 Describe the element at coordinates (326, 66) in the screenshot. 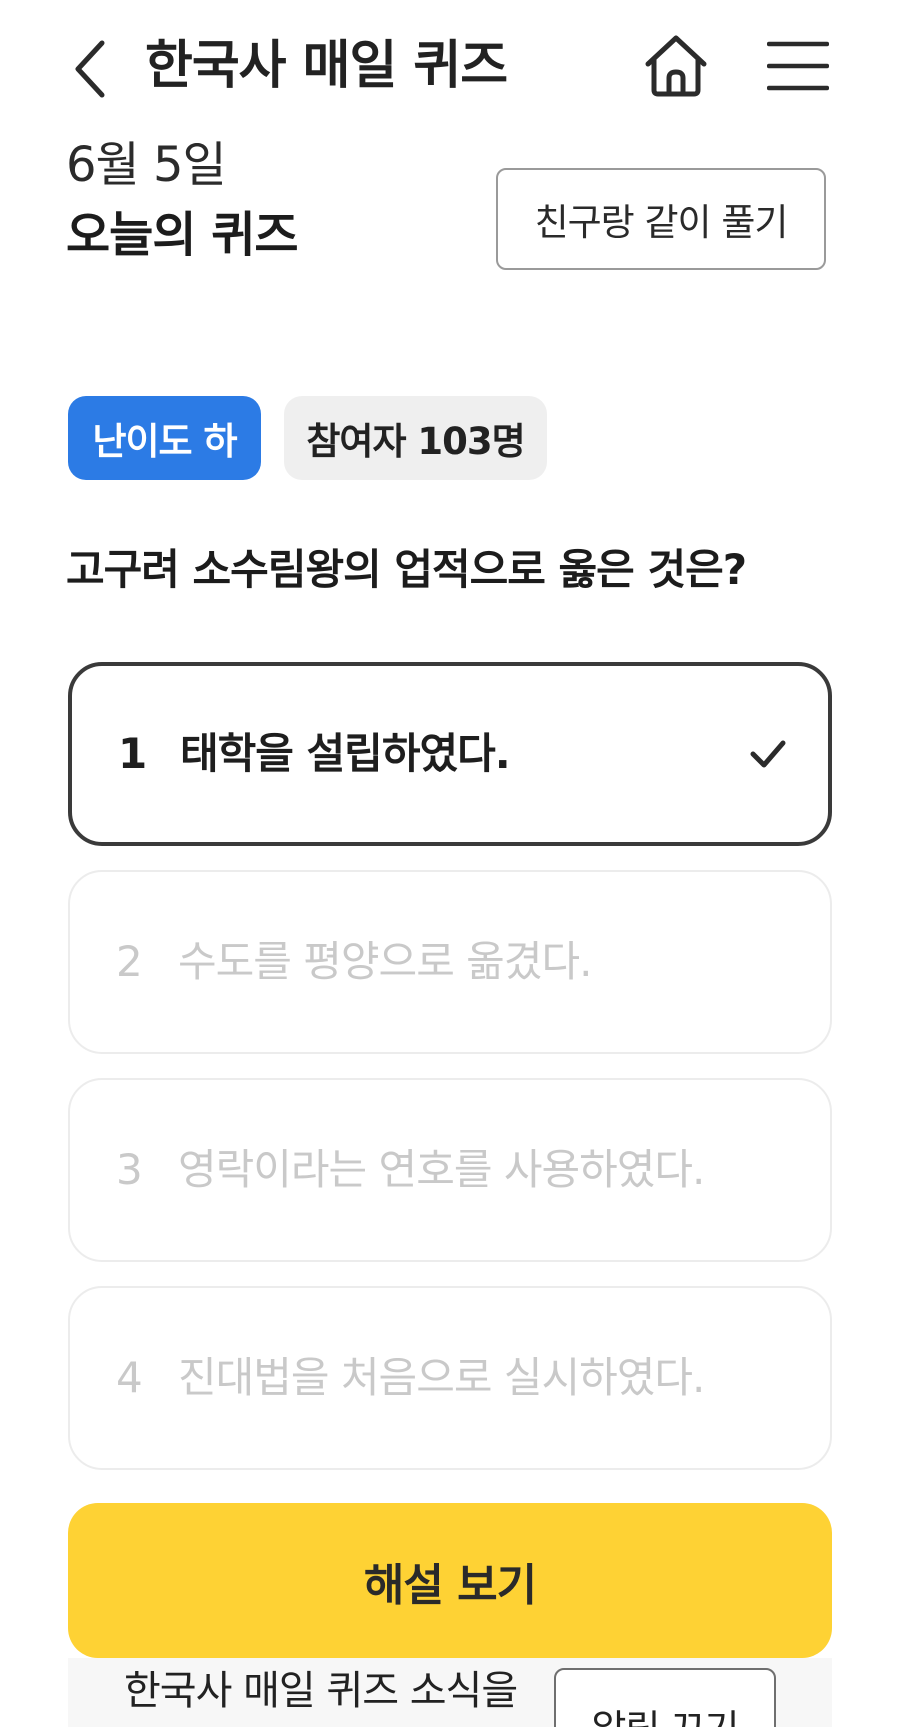

I see `app-title: 한국사 매일 퀴즈` at that location.